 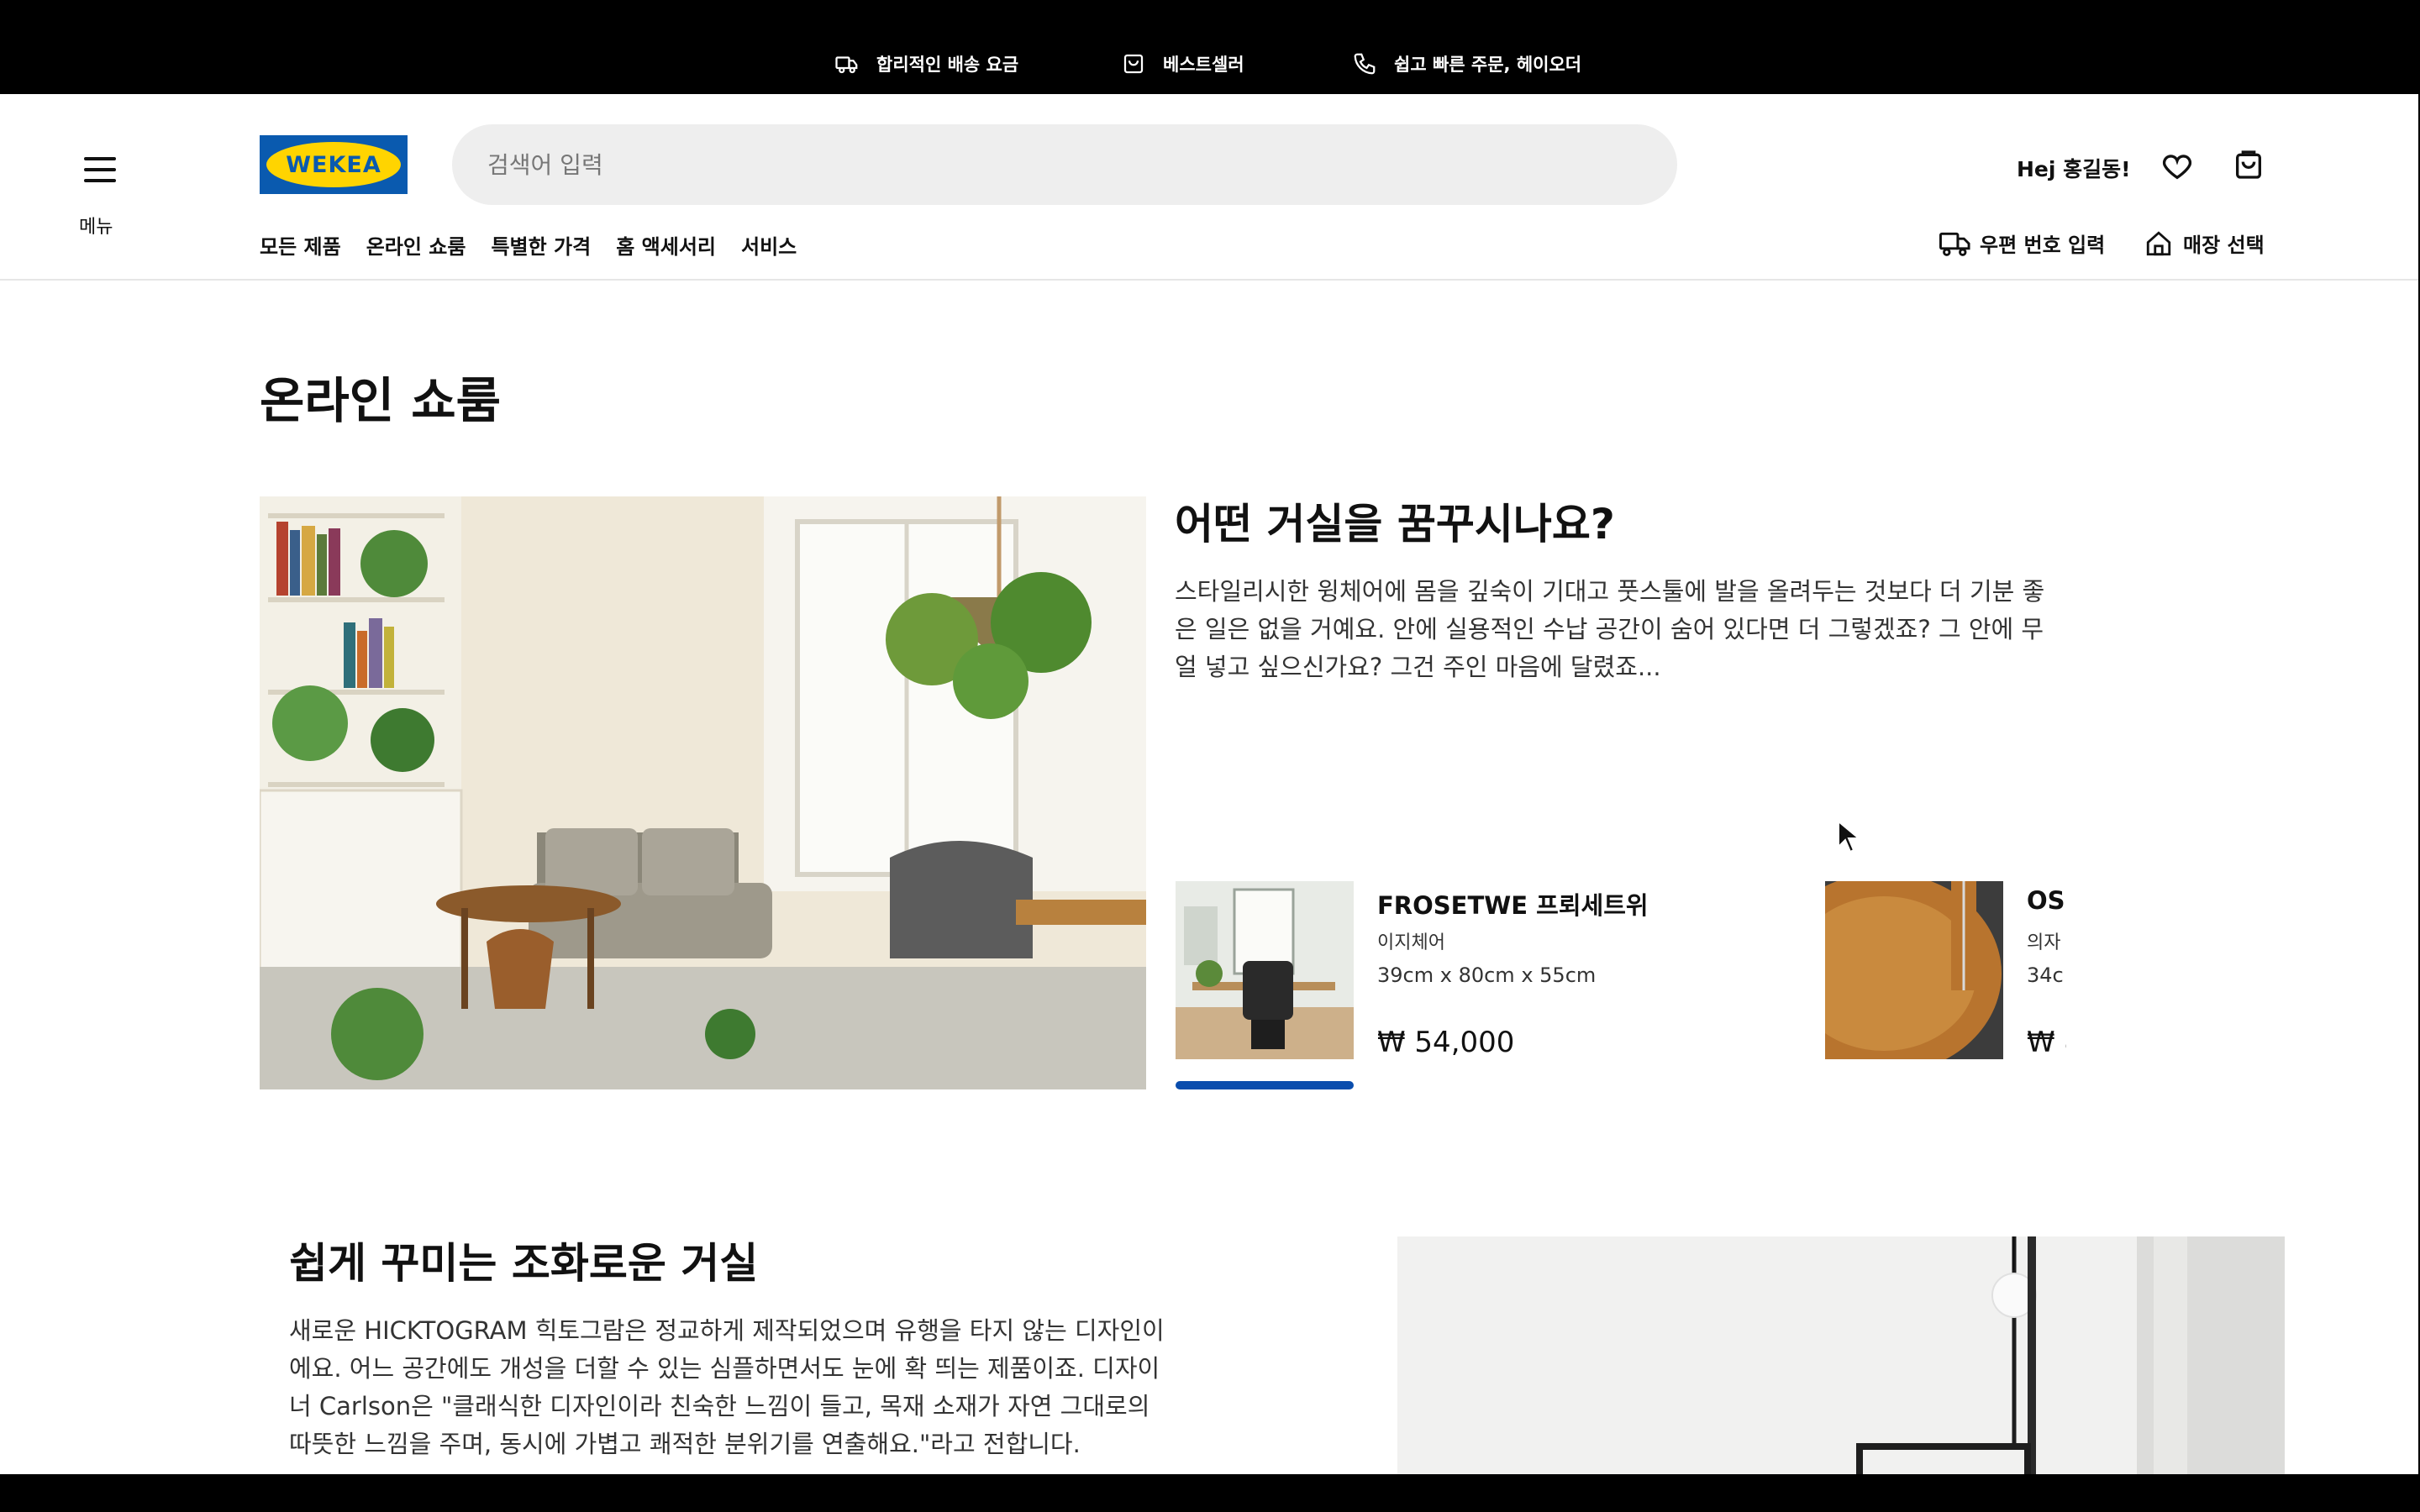 What do you see at coordinates (1488, 65) in the screenshot?
I see `promo-label: 쉽고 빠른 주문, 헤이오더` at bounding box center [1488, 65].